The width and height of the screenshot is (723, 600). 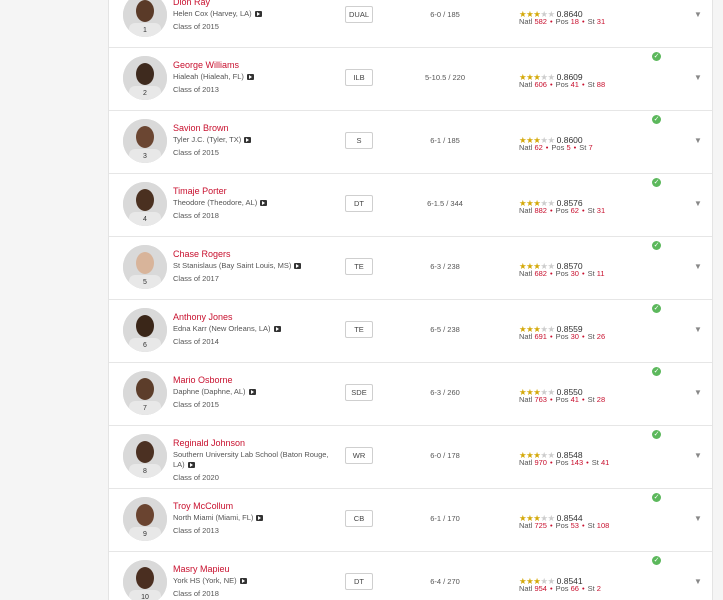 I want to click on height-weight: 6-1.5 / 344, so click(x=445, y=203).